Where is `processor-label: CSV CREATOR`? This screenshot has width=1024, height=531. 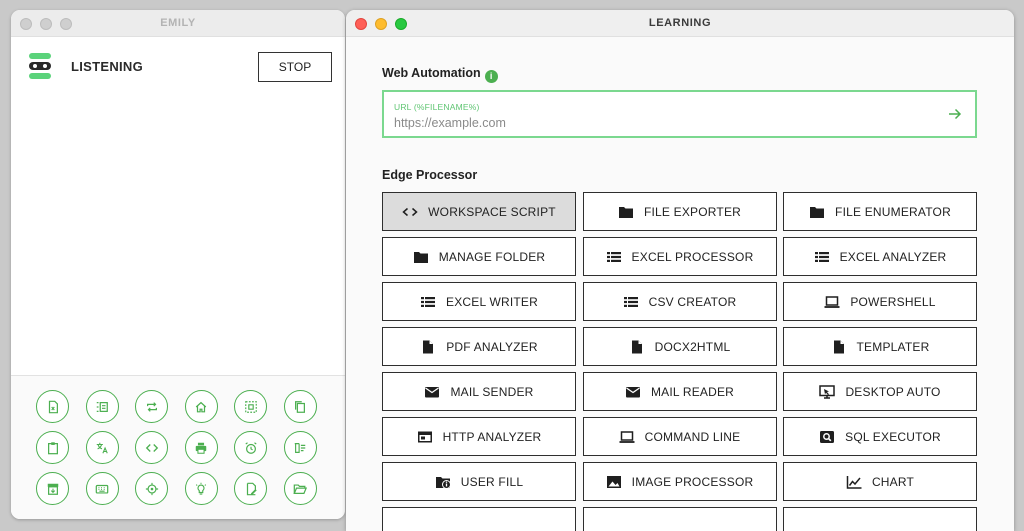
processor-label: CSV CREATOR is located at coordinates (692, 301).